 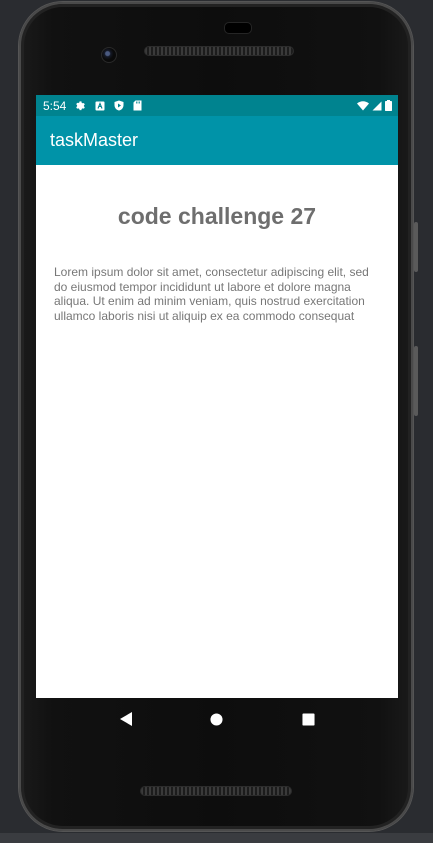 I want to click on back-icon, so click(x=125, y=719).